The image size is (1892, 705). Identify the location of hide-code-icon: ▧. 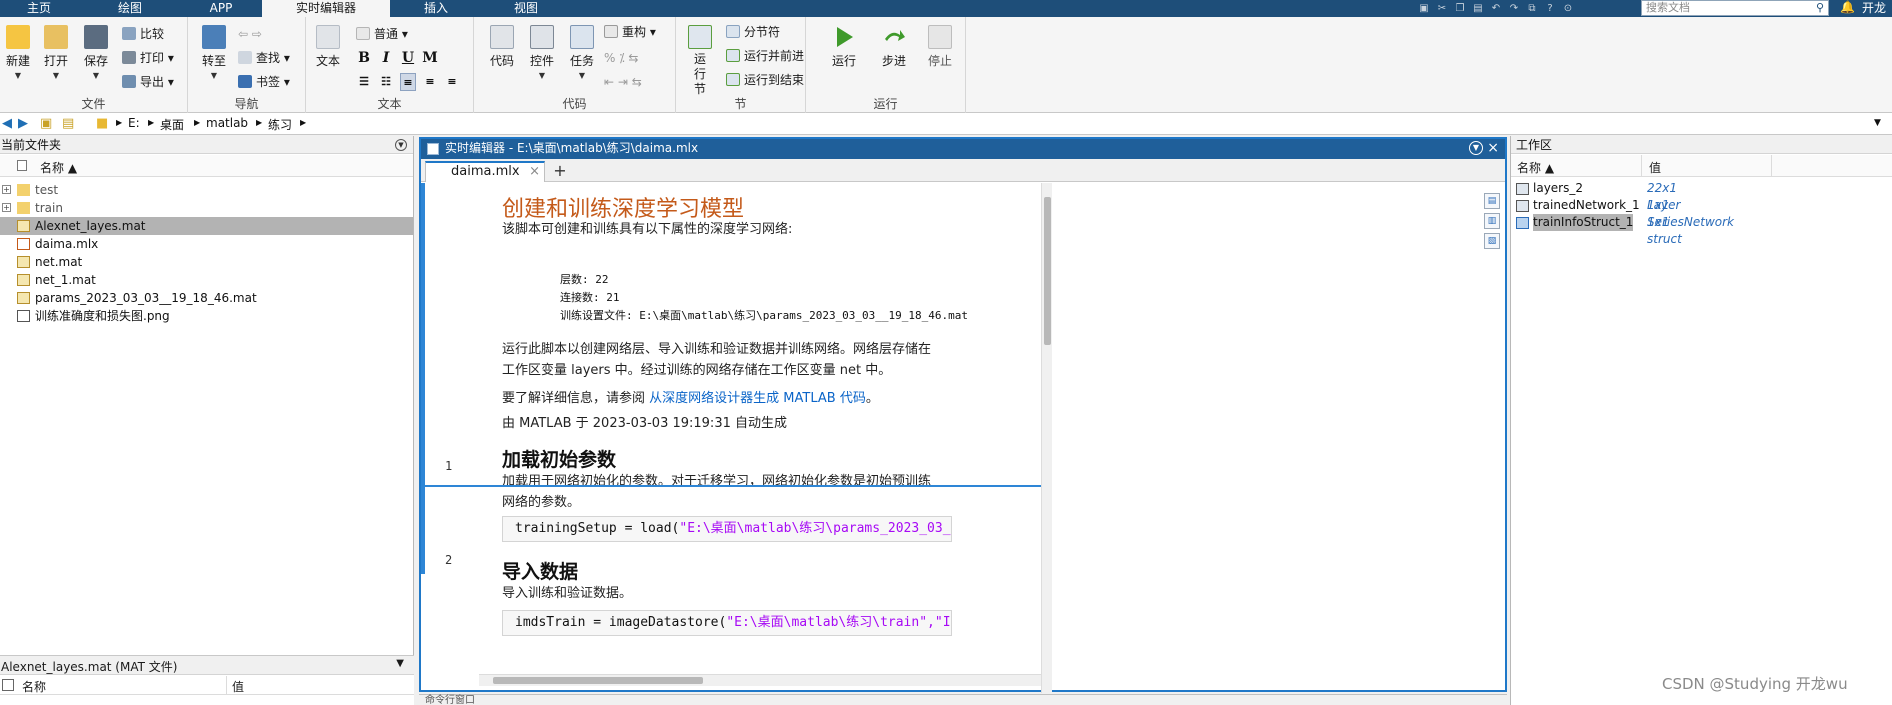
(1492, 241).